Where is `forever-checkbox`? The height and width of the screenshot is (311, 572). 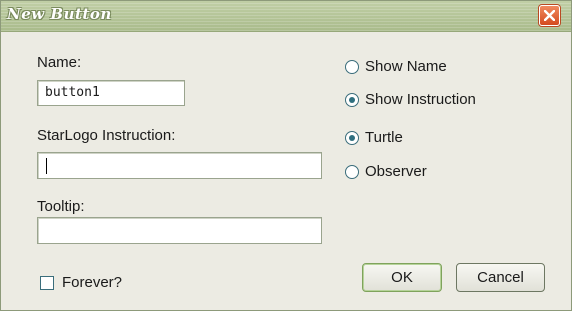 forever-checkbox is located at coordinates (47, 283).